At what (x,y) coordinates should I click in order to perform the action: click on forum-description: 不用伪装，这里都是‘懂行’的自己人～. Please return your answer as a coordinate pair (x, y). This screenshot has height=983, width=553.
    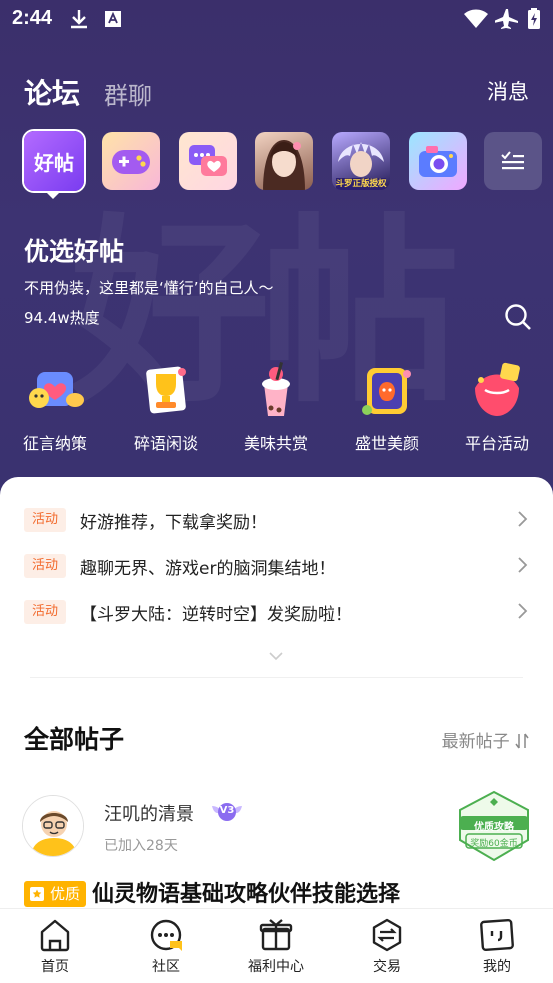
    Looking at the image, I should click on (149, 288).